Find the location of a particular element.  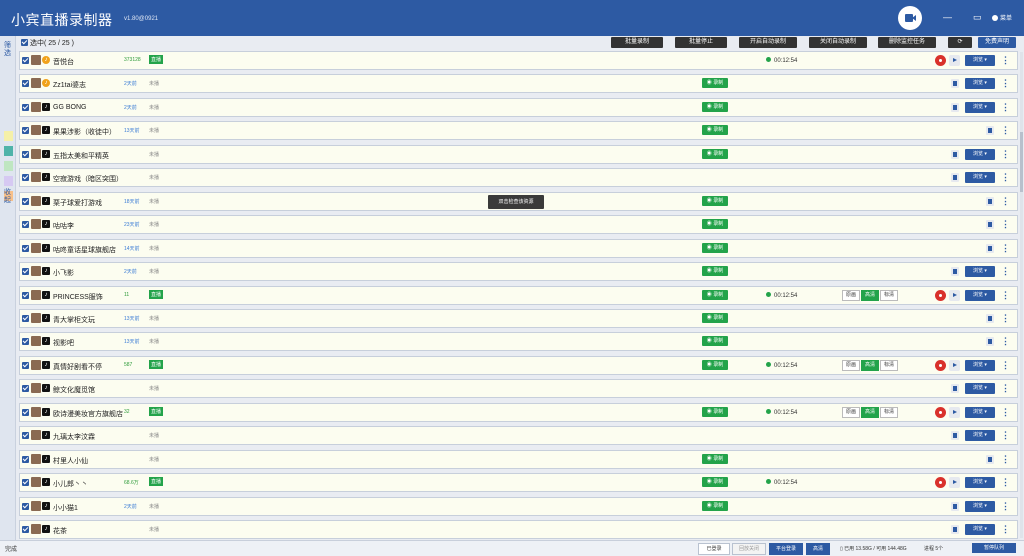

enable-auto-record-button: 开启自动录制 is located at coordinates (768, 42).